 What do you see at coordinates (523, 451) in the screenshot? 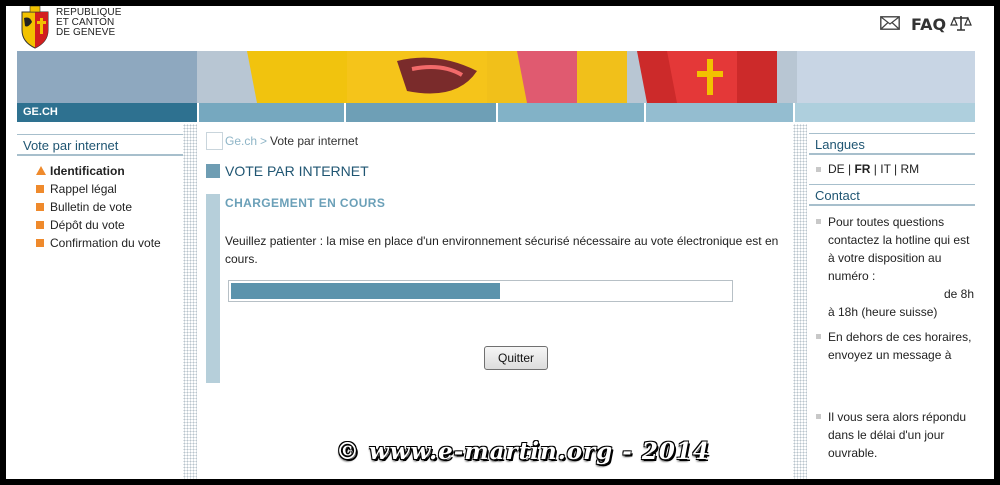
I see `copyright-watermark: © www.e-martin.org - 2014` at bounding box center [523, 451].